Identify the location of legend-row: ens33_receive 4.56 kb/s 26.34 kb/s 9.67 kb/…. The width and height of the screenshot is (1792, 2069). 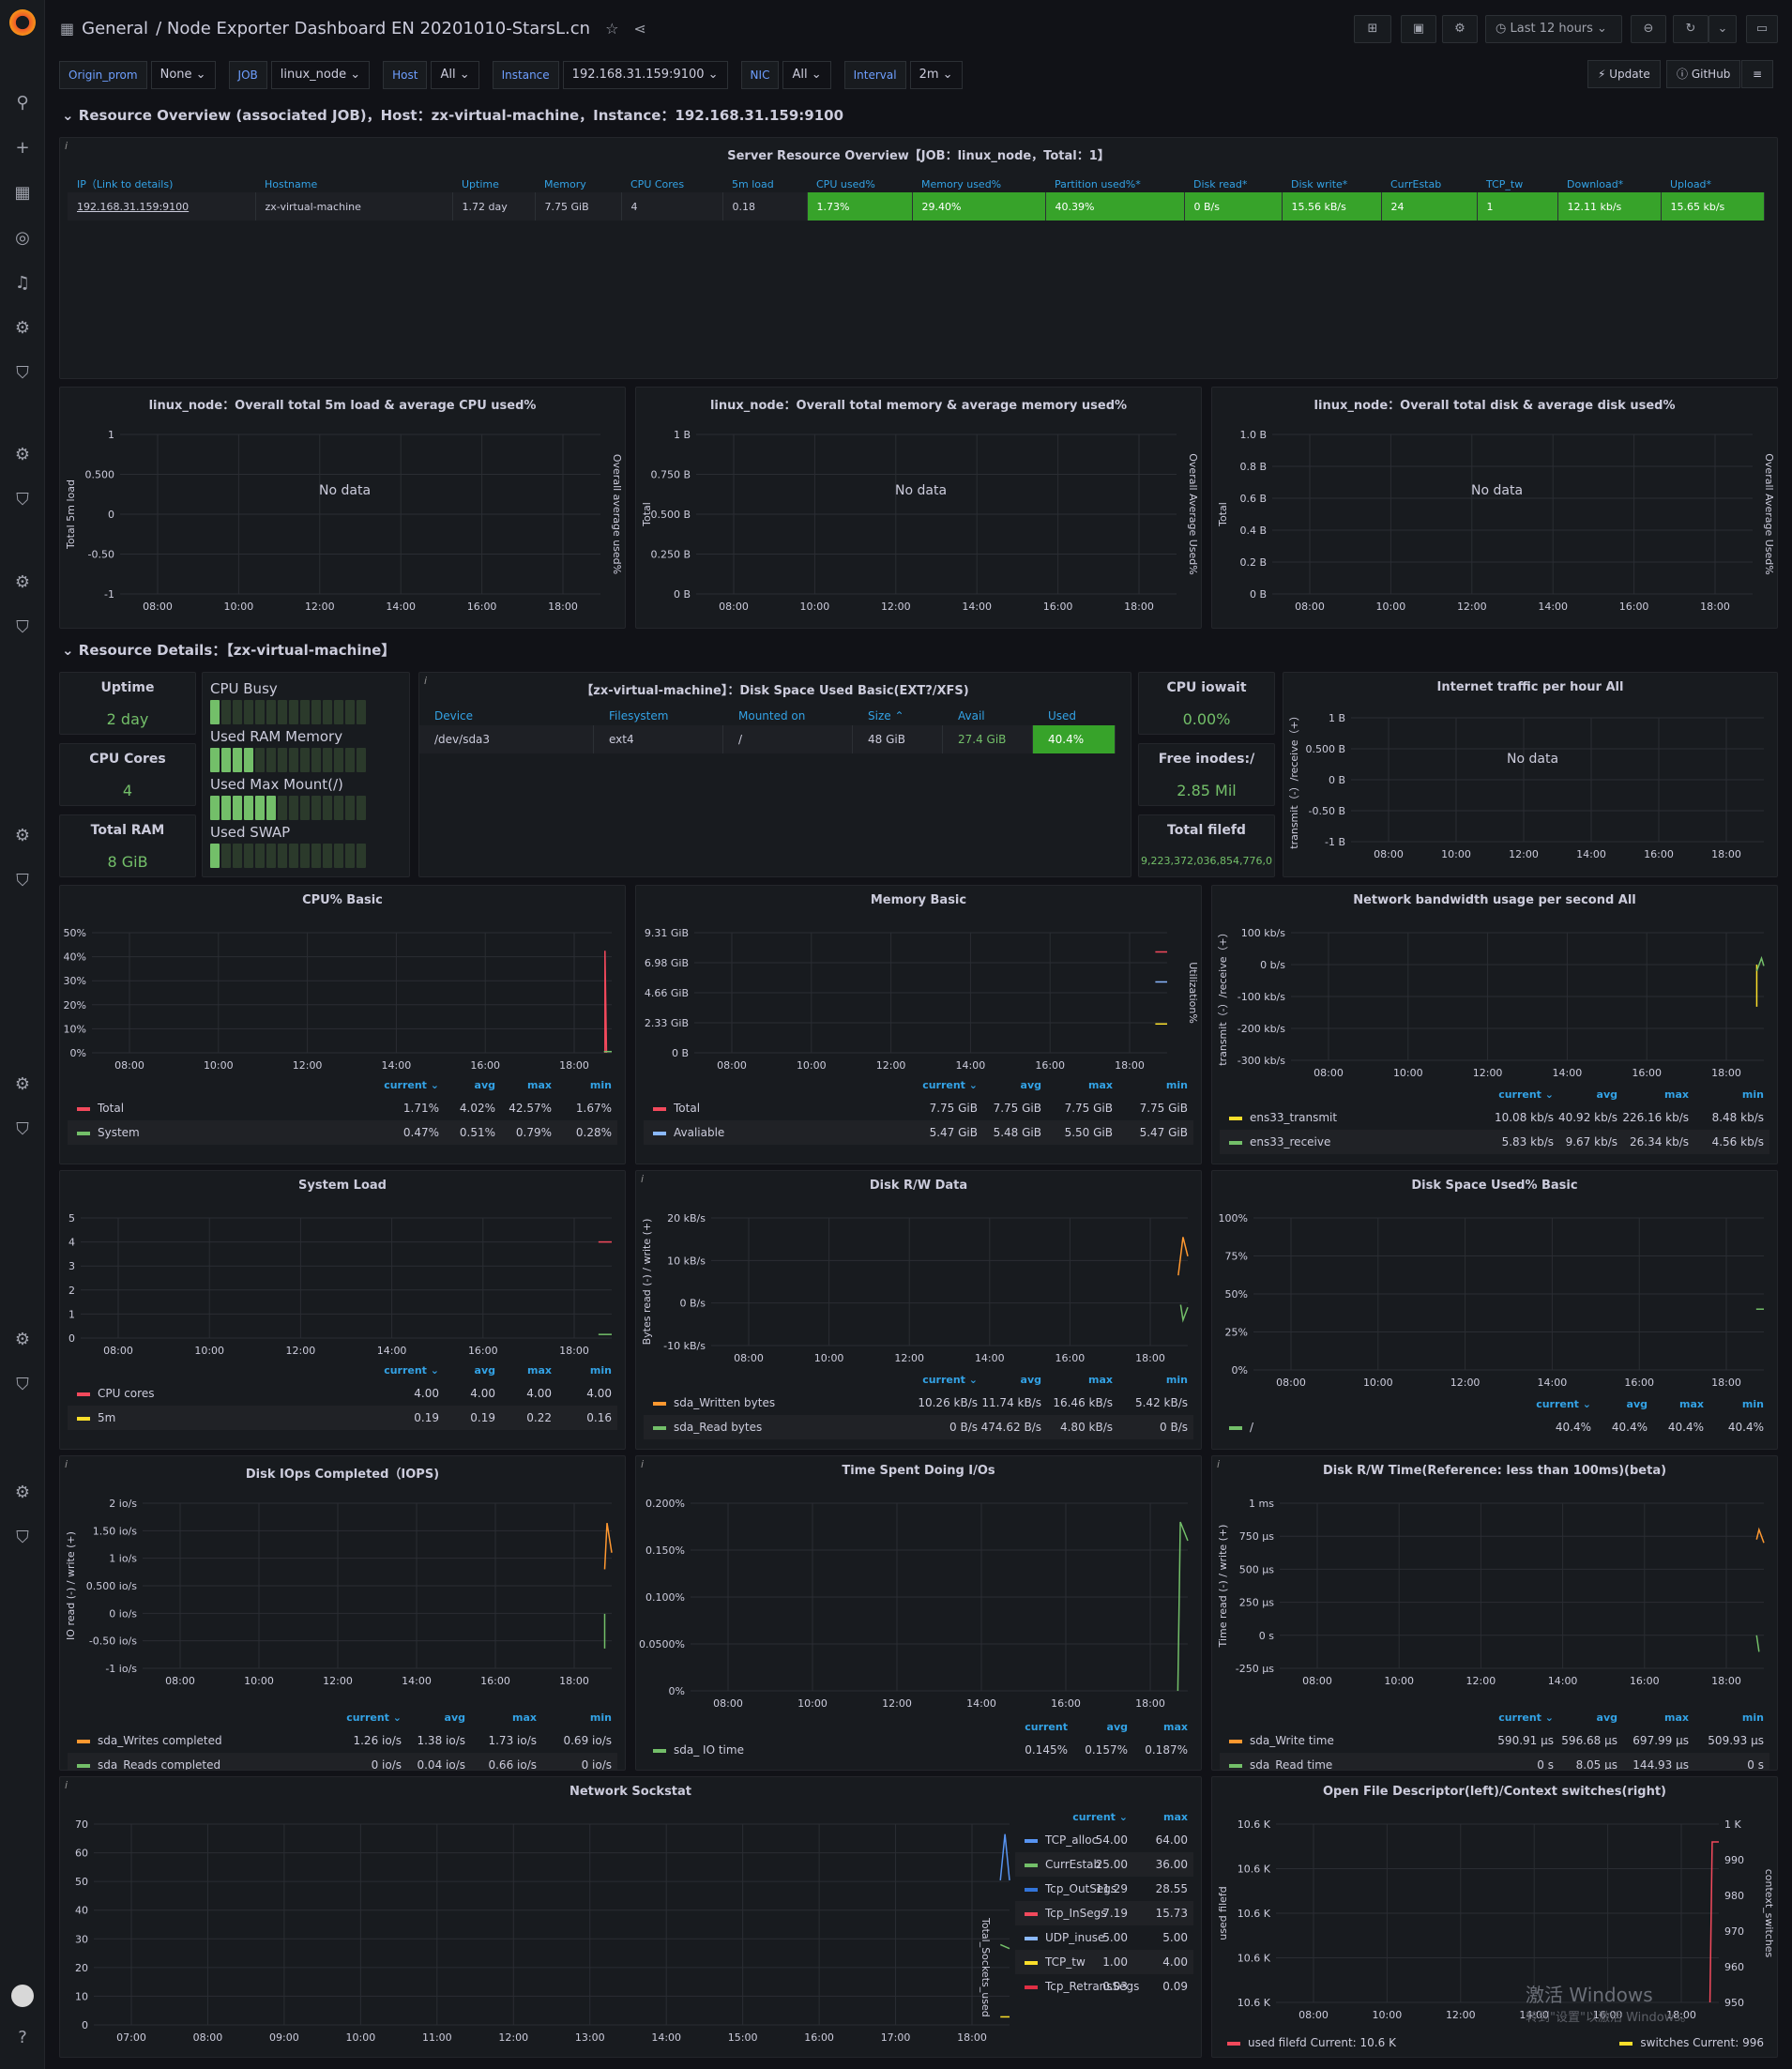
(1494, 1142).